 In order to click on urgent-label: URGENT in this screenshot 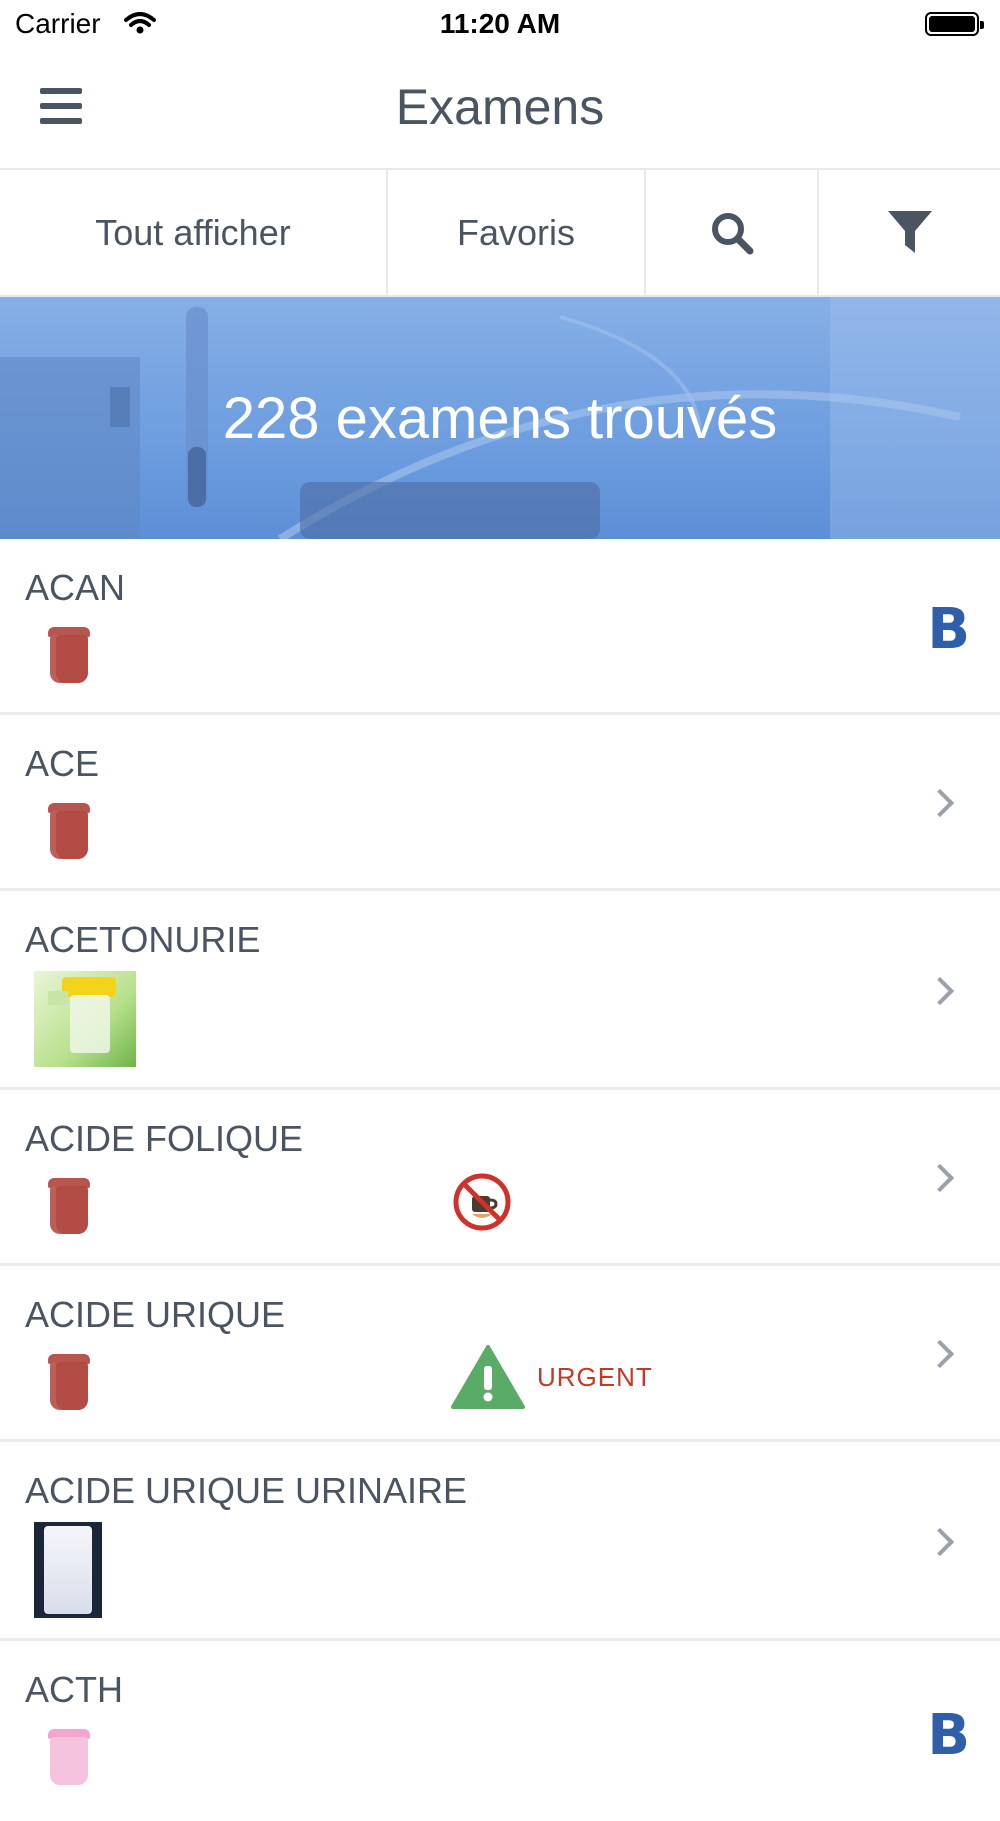, I will do `click(595, 1377)`.